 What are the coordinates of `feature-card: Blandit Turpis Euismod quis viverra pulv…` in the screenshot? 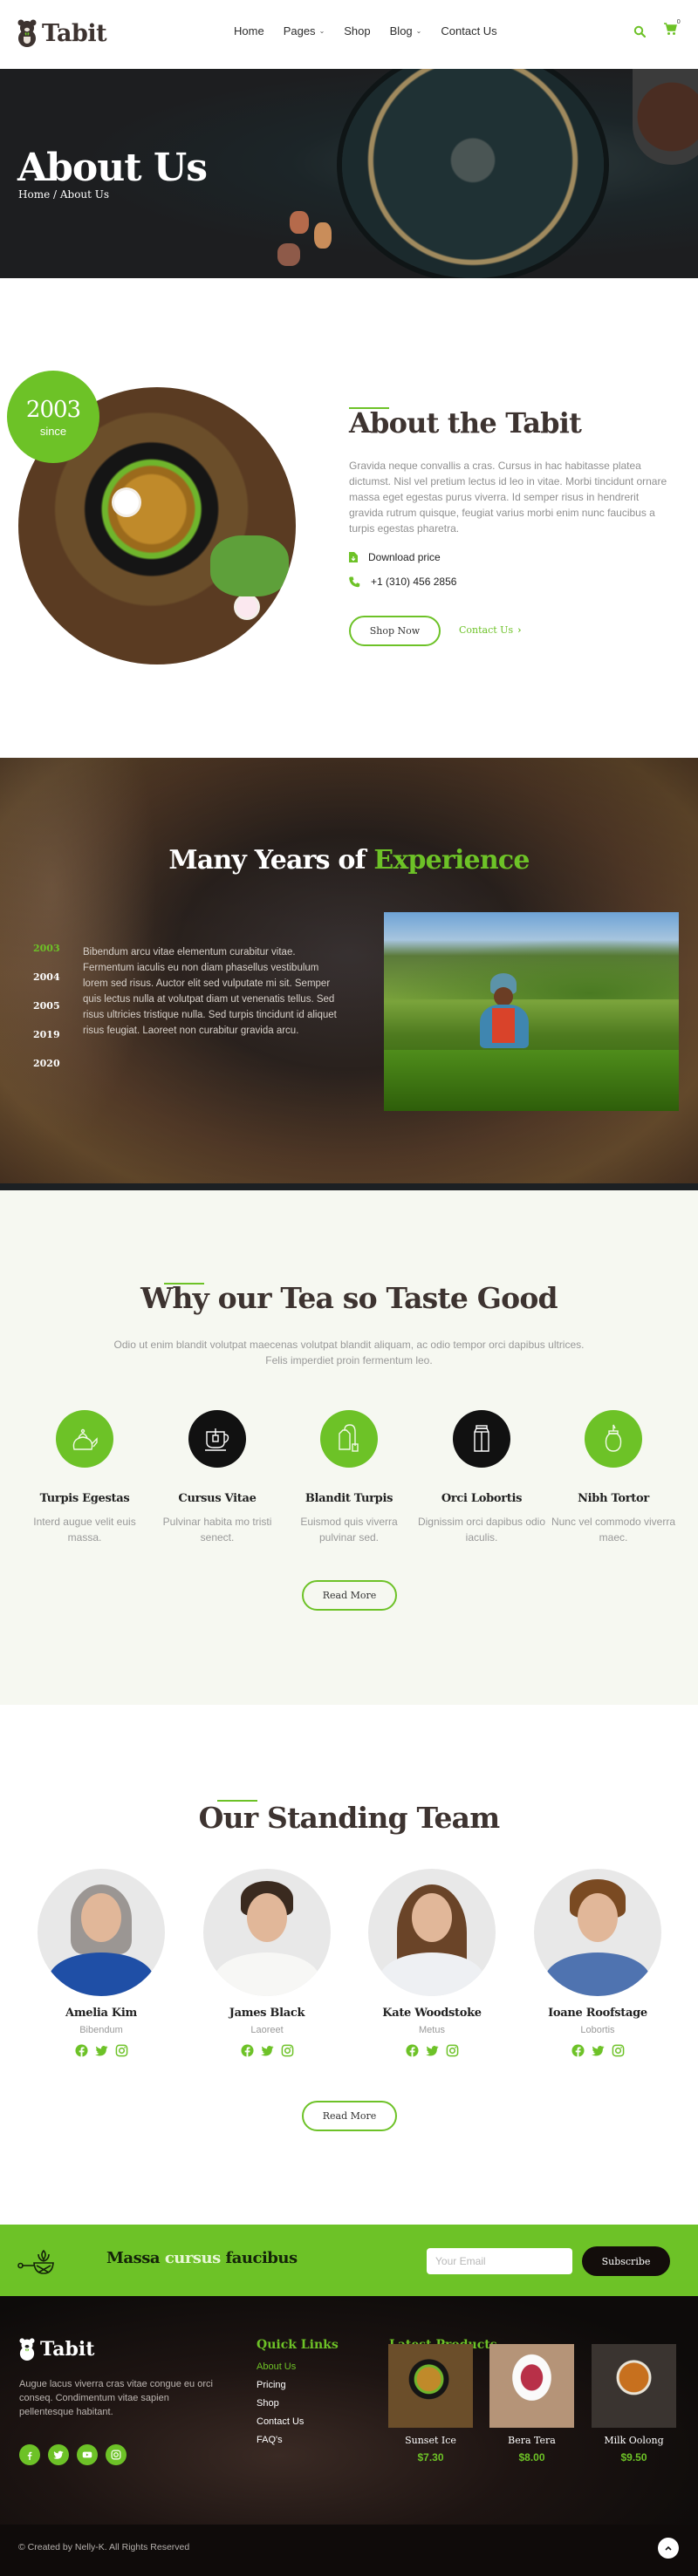 It's located at (349, 1478).